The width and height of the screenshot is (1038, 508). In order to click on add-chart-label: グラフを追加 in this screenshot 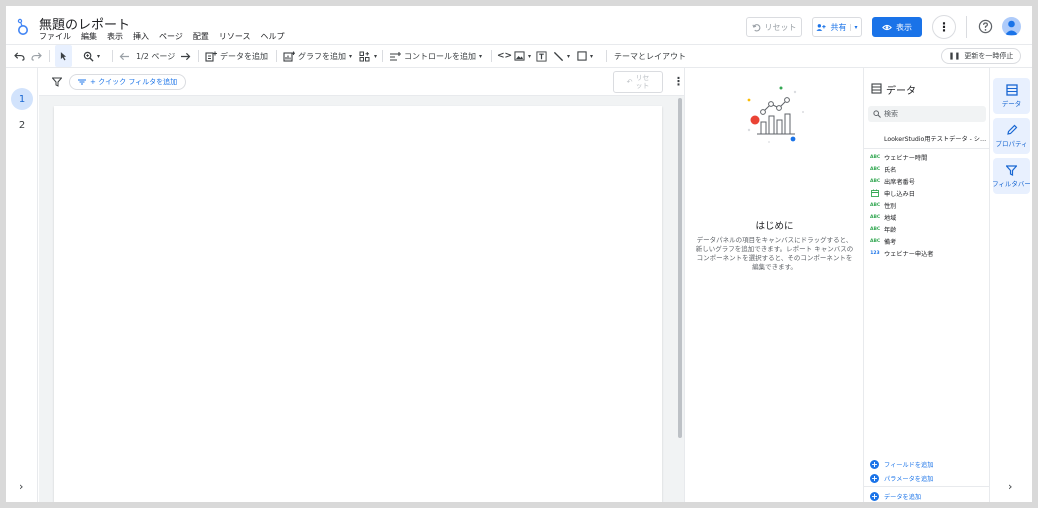, I will do `click(322, 56)`.